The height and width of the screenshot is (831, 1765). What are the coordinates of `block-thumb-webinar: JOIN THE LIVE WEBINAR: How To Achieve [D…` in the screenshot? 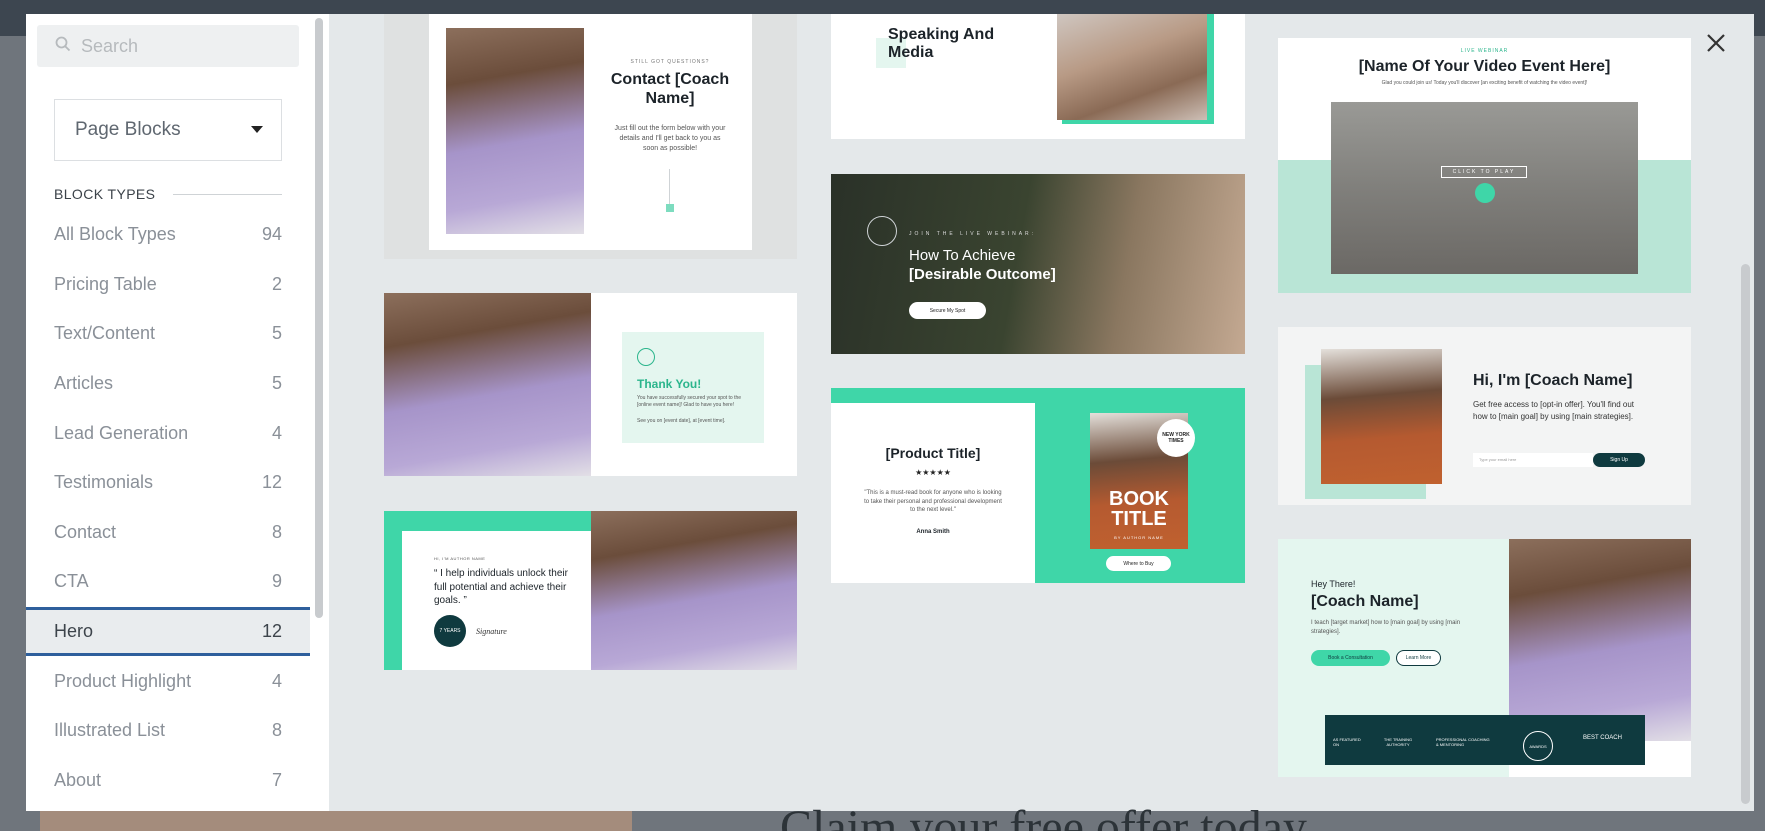 It's located at (1038, 264).